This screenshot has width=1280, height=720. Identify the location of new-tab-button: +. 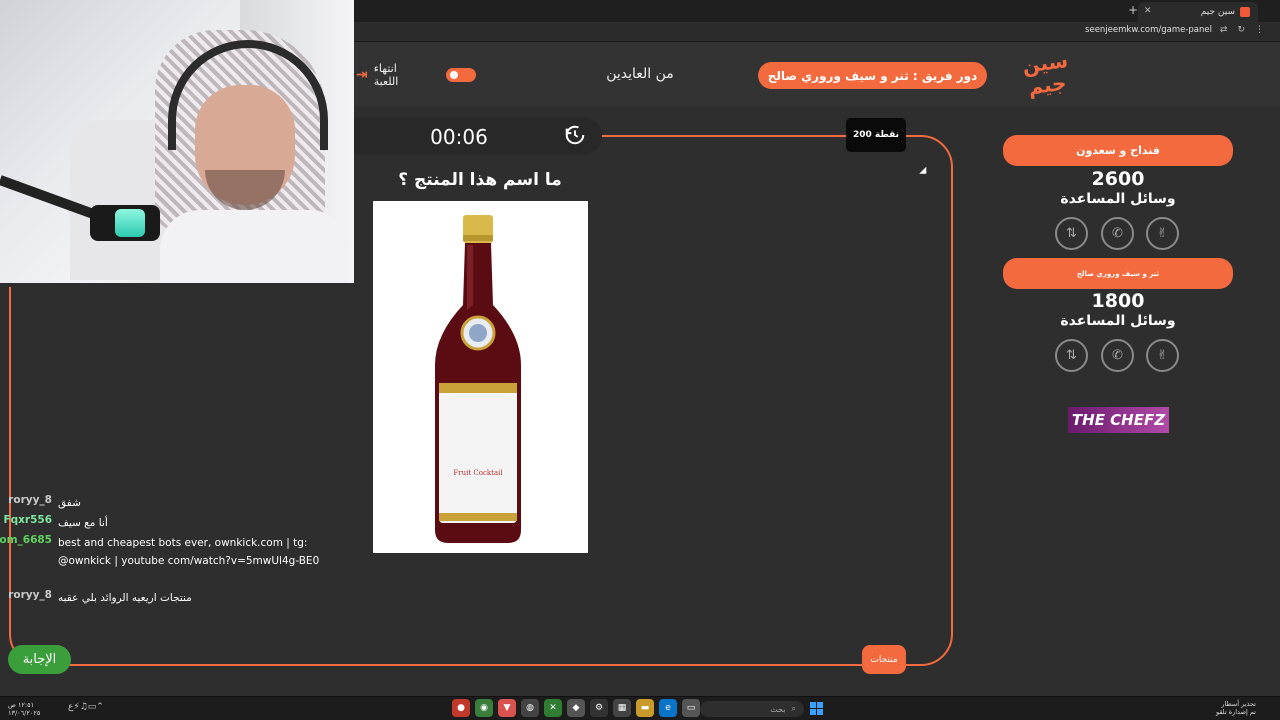
(1133, 10).